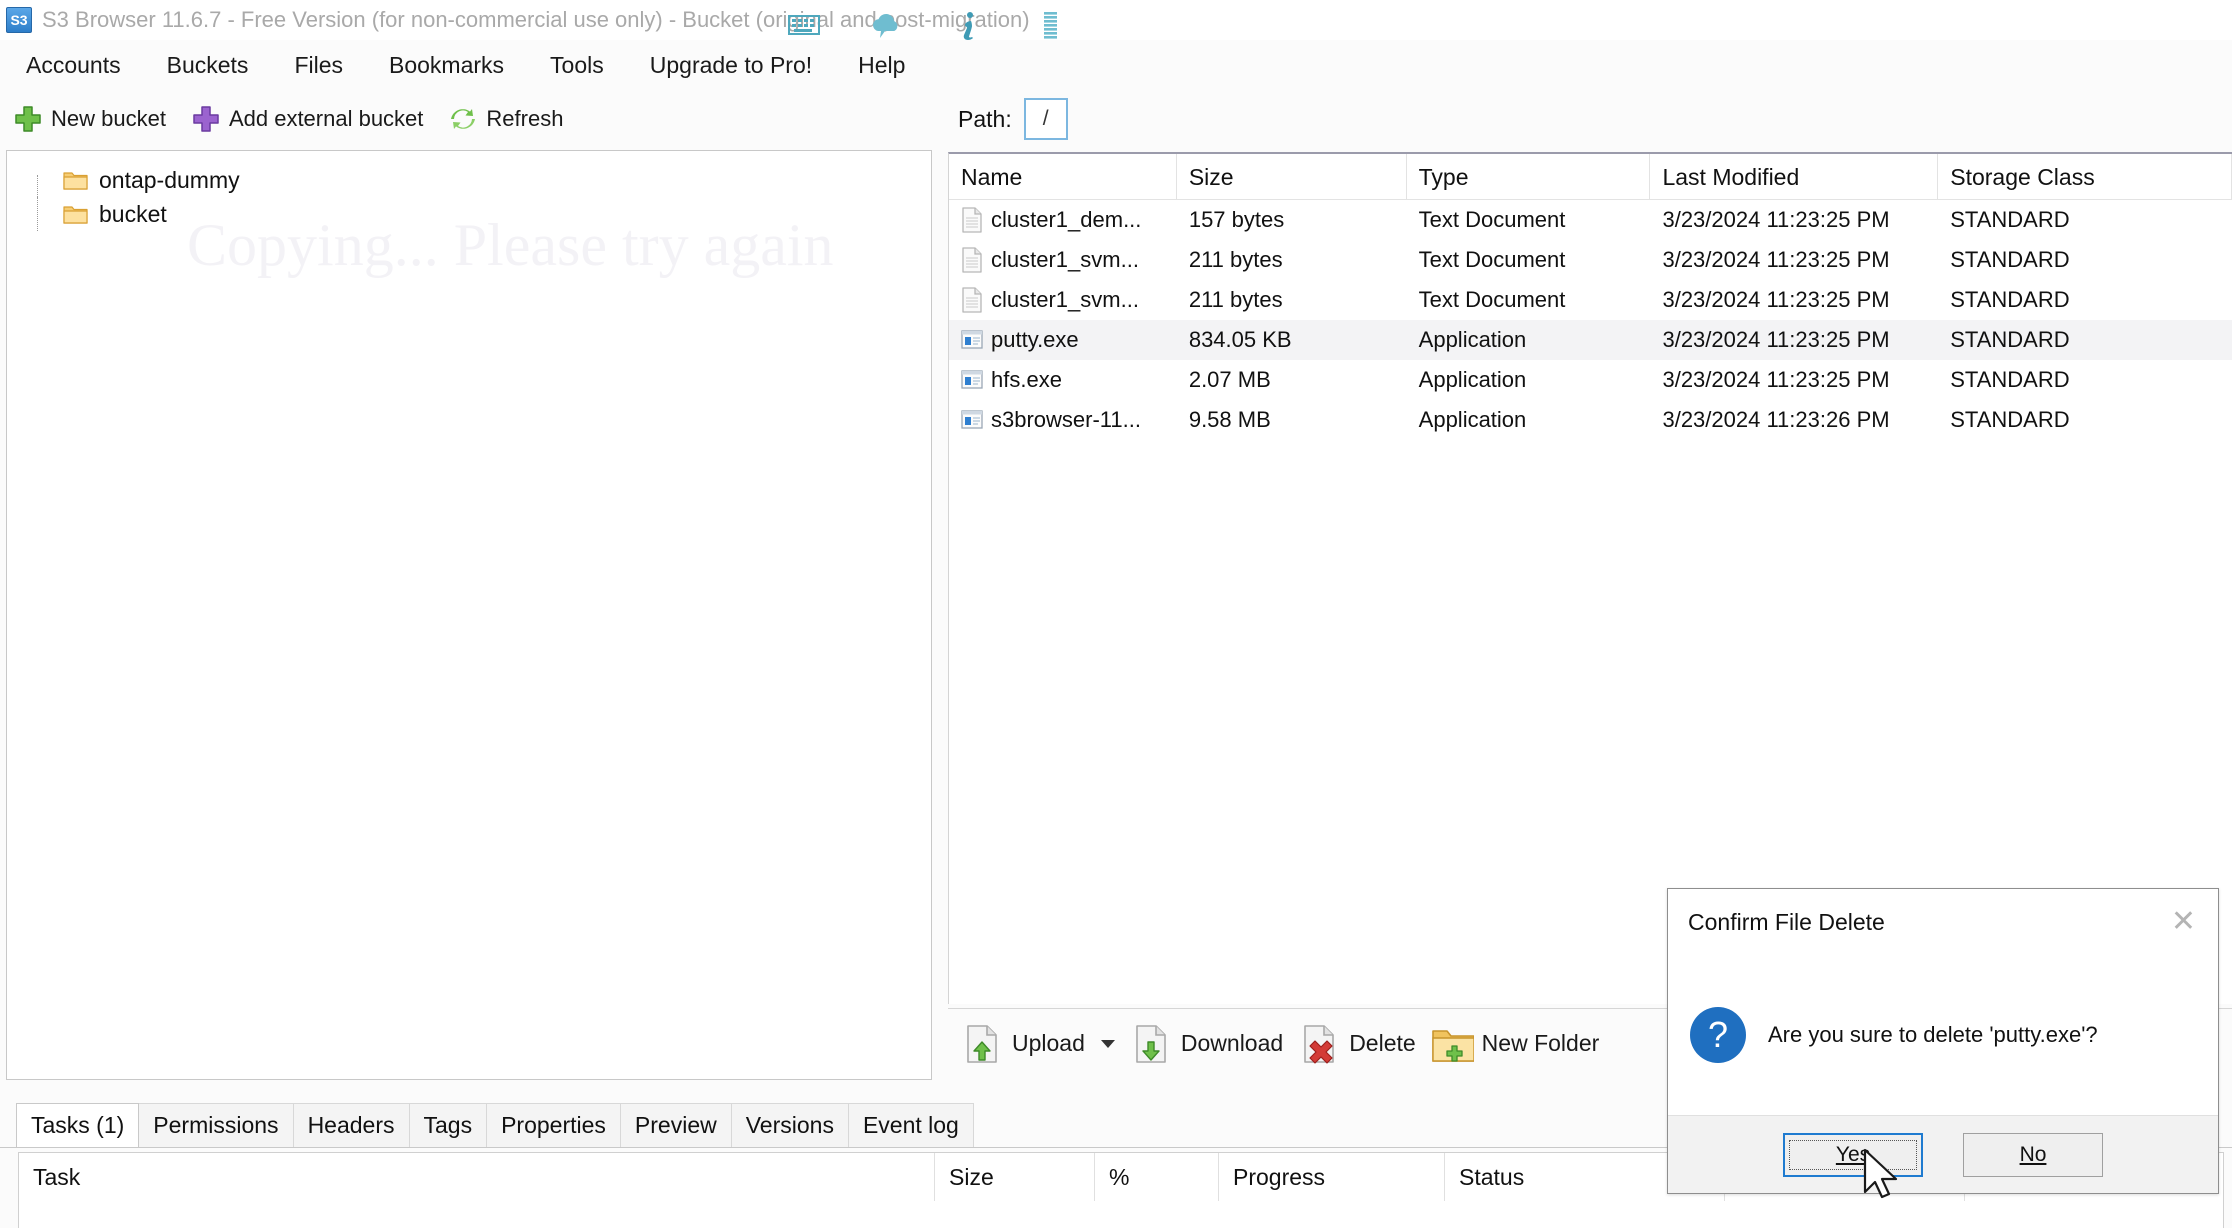  What do you see at coordinates (553, 1125) in the screenshot?
I see `tab-properties: Properties` at bounding box center [553, 1125].